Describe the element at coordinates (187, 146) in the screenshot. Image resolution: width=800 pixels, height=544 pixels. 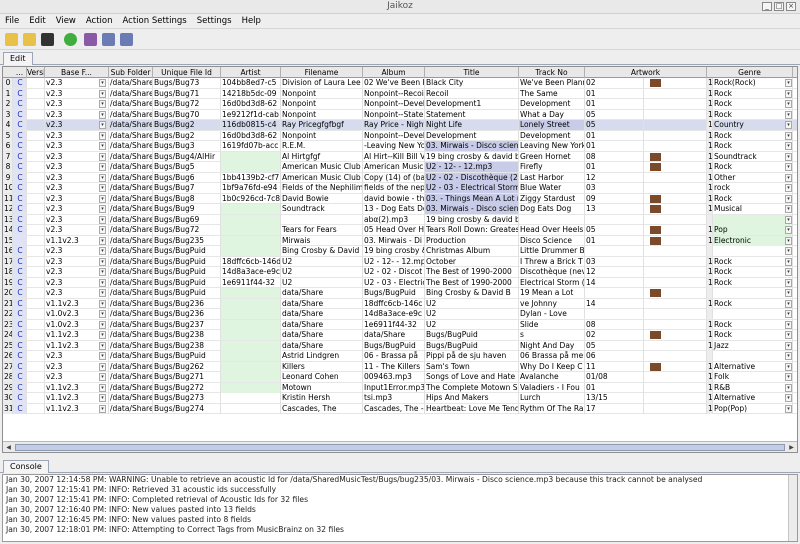
I see `sub-folder-cell: Bugs/Bug3` at that location.